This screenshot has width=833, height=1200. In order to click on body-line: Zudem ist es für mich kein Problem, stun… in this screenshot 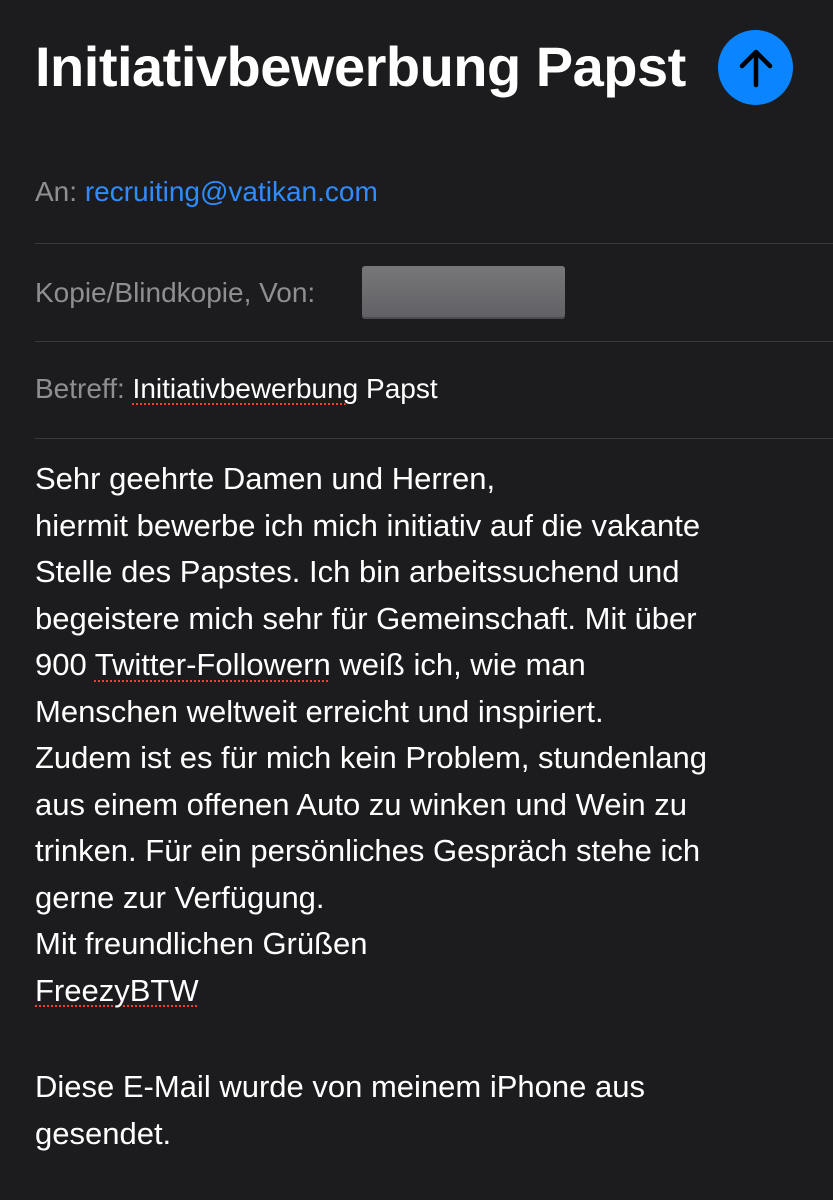, I will do `click(371, 757)`.